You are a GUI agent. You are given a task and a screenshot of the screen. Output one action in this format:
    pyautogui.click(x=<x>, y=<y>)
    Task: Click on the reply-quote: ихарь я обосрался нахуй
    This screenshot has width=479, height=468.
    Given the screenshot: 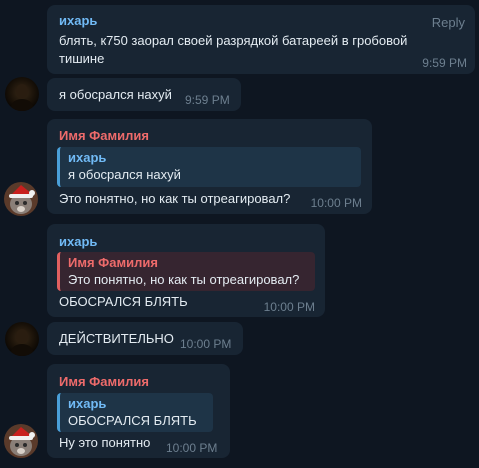 What is the action you would take?
    pyautogui.click(x=209, y=167)
    